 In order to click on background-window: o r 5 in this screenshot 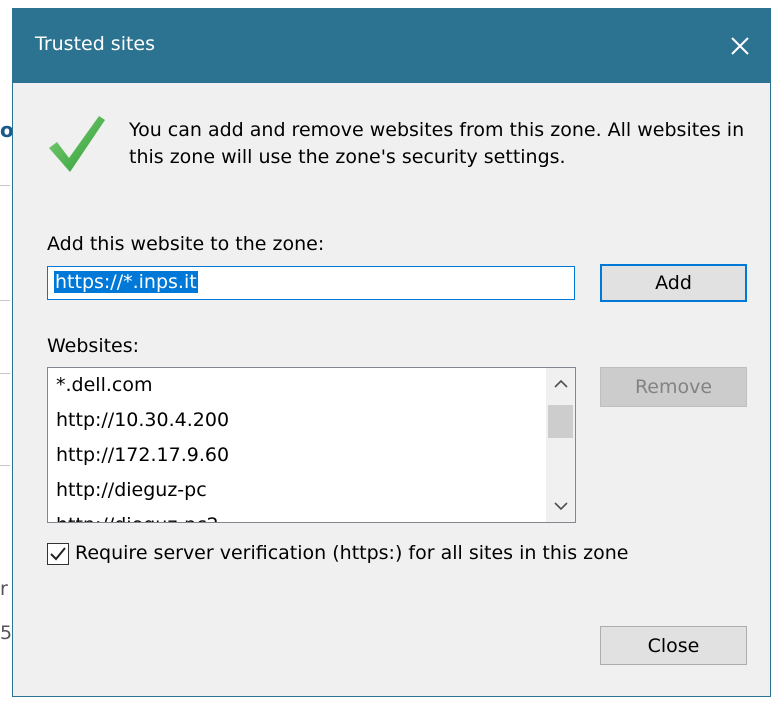, I will do `click(7, 354)`.